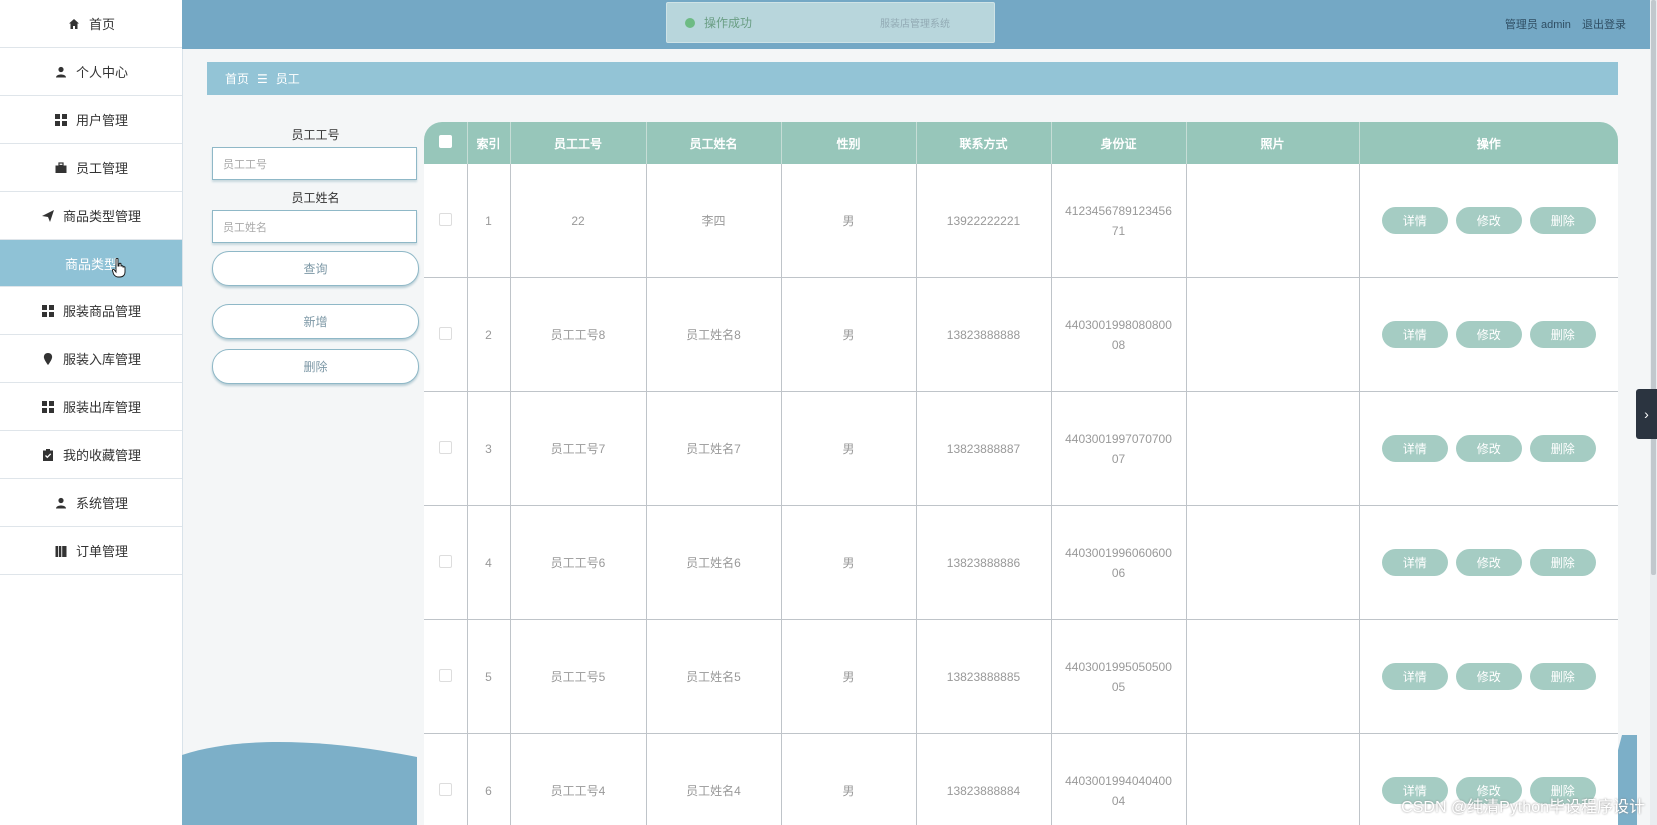  Describe the element at coordinates (1118, 572) in the screenshot. I see `id-card-line-2: 06` at that location.